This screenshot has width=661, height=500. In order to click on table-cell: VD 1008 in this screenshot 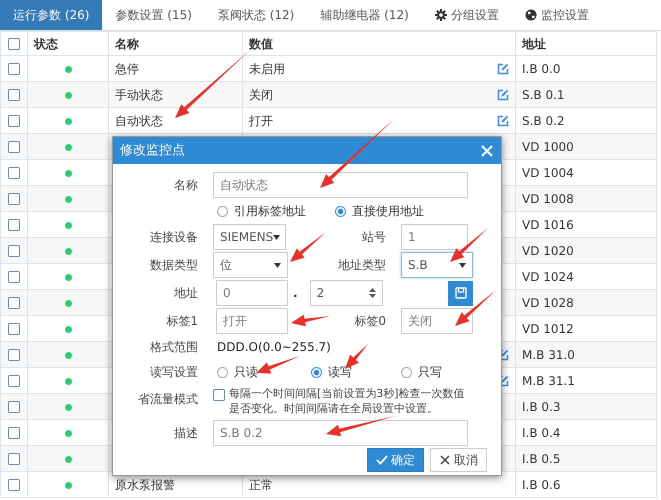, I will do `click(548, 199)`.